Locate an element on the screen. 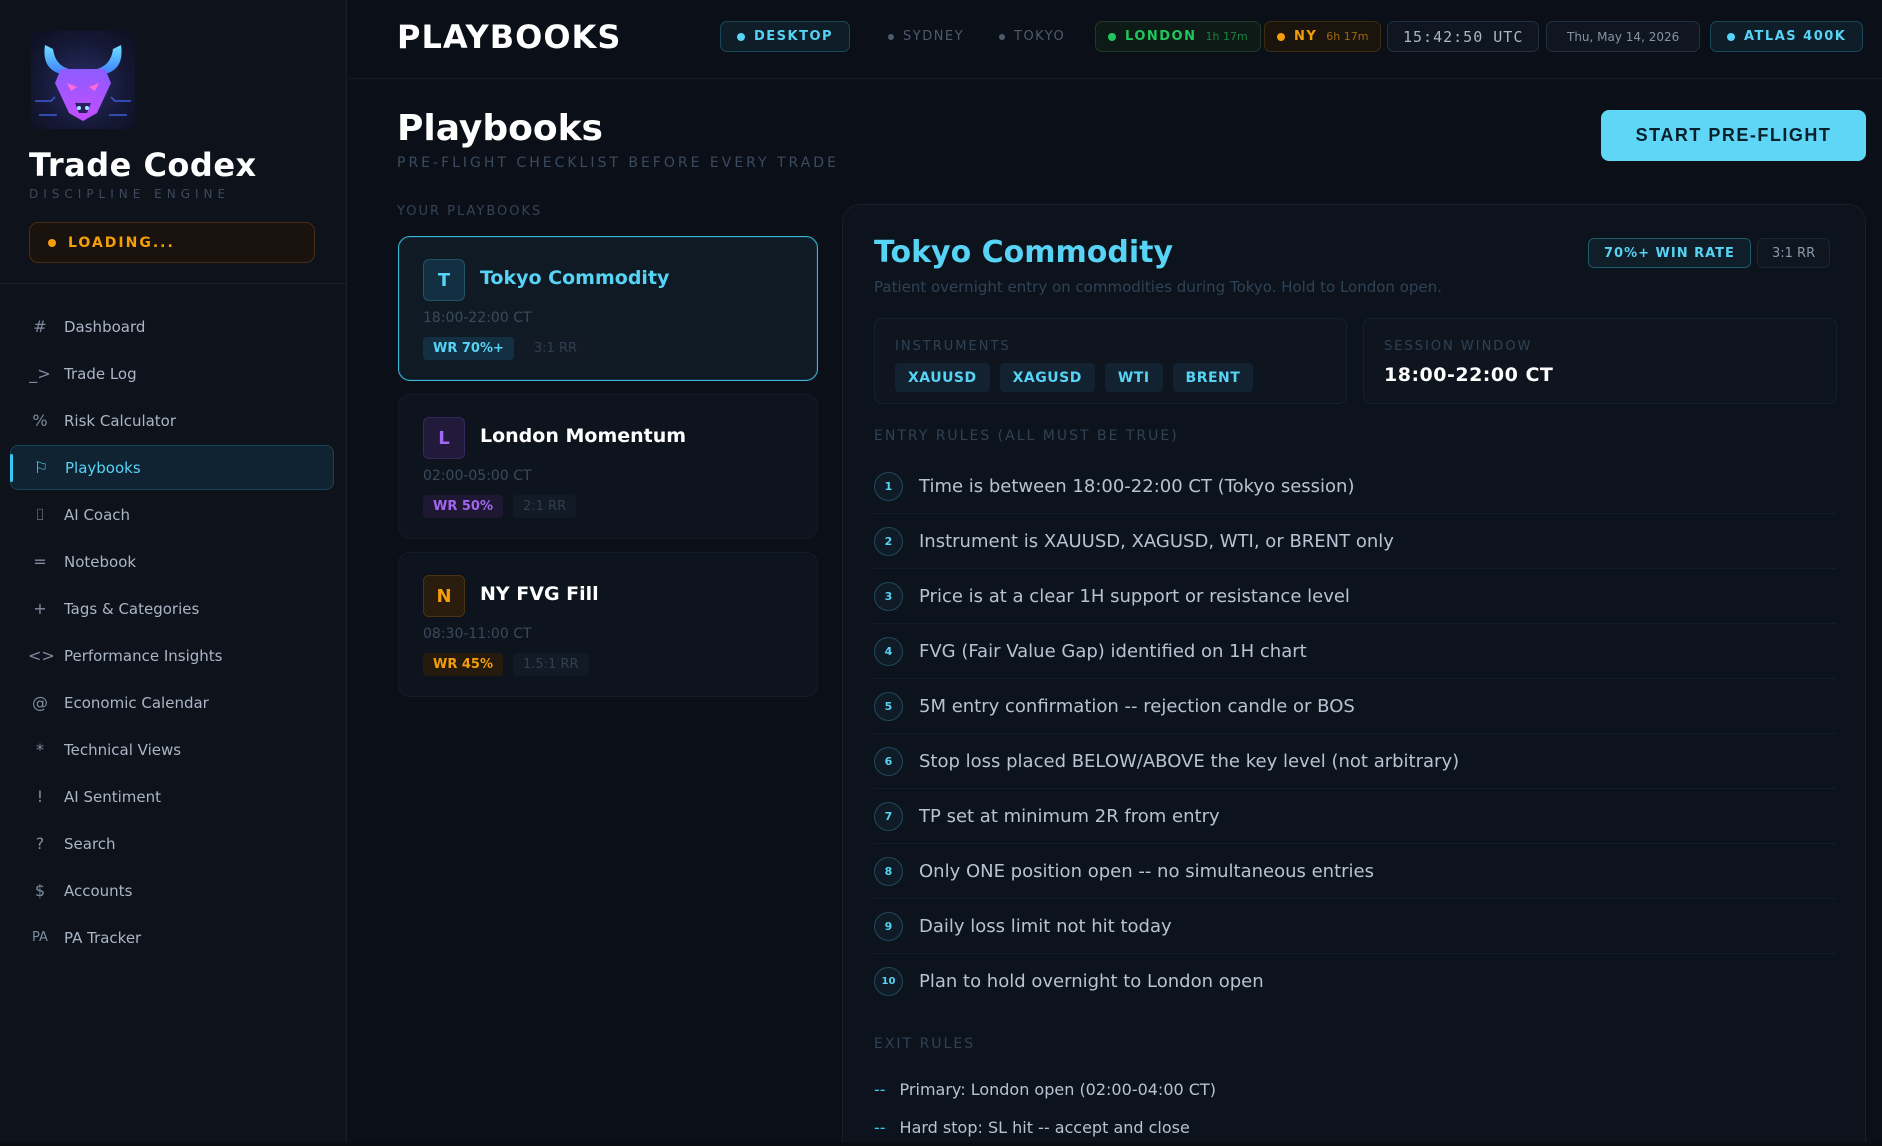  at-icon: @ is located at coordinates (40, 702).